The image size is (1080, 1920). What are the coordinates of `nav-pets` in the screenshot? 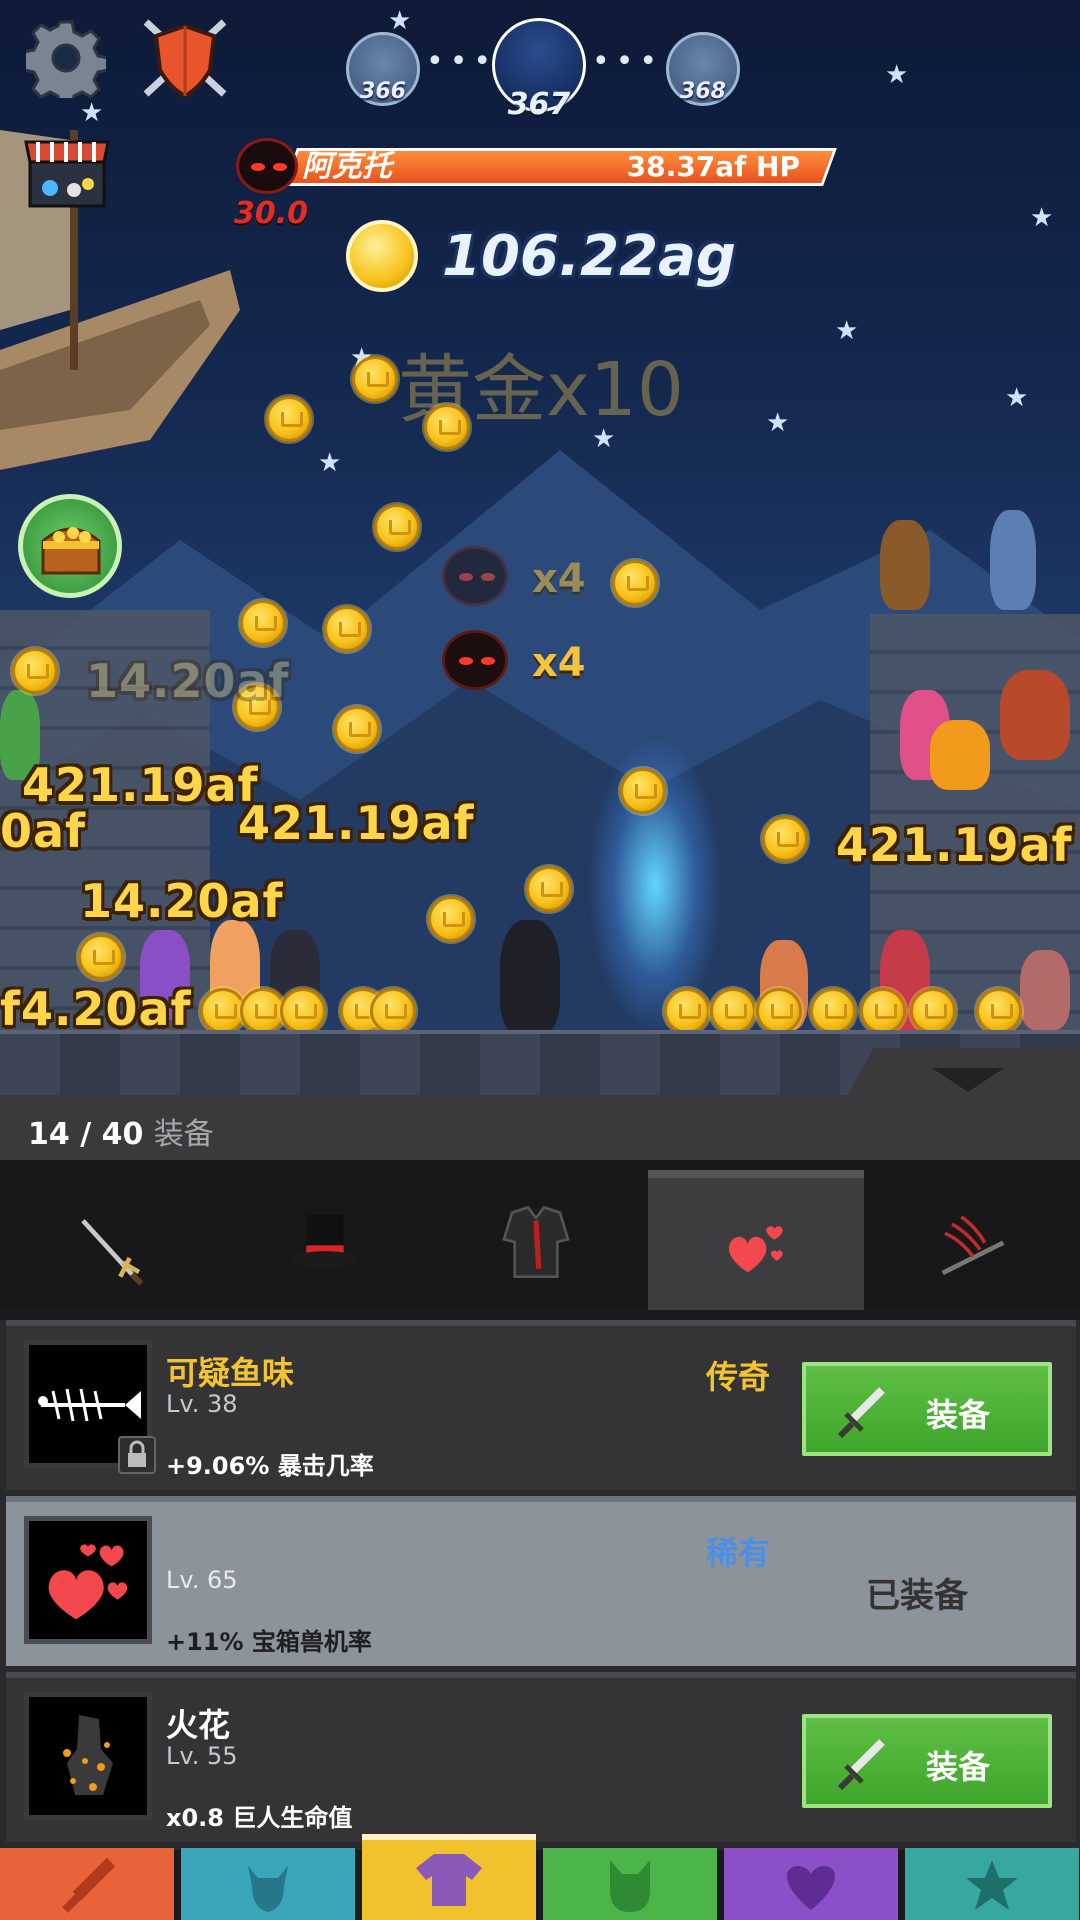 It's located at (630, 1884).